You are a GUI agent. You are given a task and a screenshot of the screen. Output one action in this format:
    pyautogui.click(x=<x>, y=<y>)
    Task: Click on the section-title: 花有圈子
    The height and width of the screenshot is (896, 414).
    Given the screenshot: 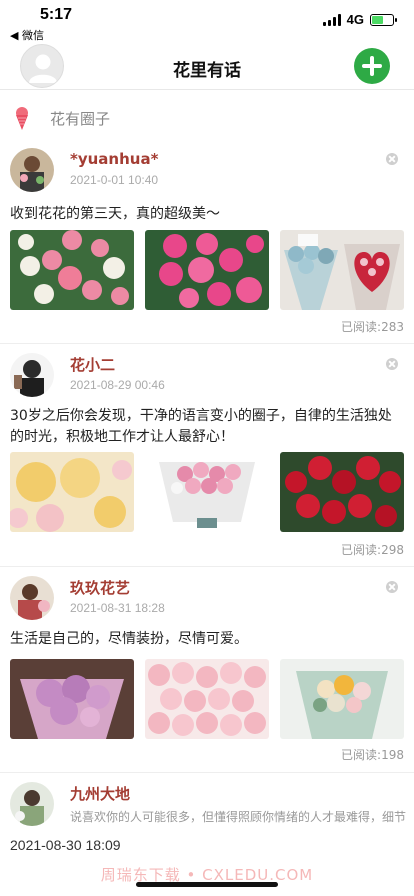 What is the action you would take?
    pyautogui.click(x=80, y=119)
    